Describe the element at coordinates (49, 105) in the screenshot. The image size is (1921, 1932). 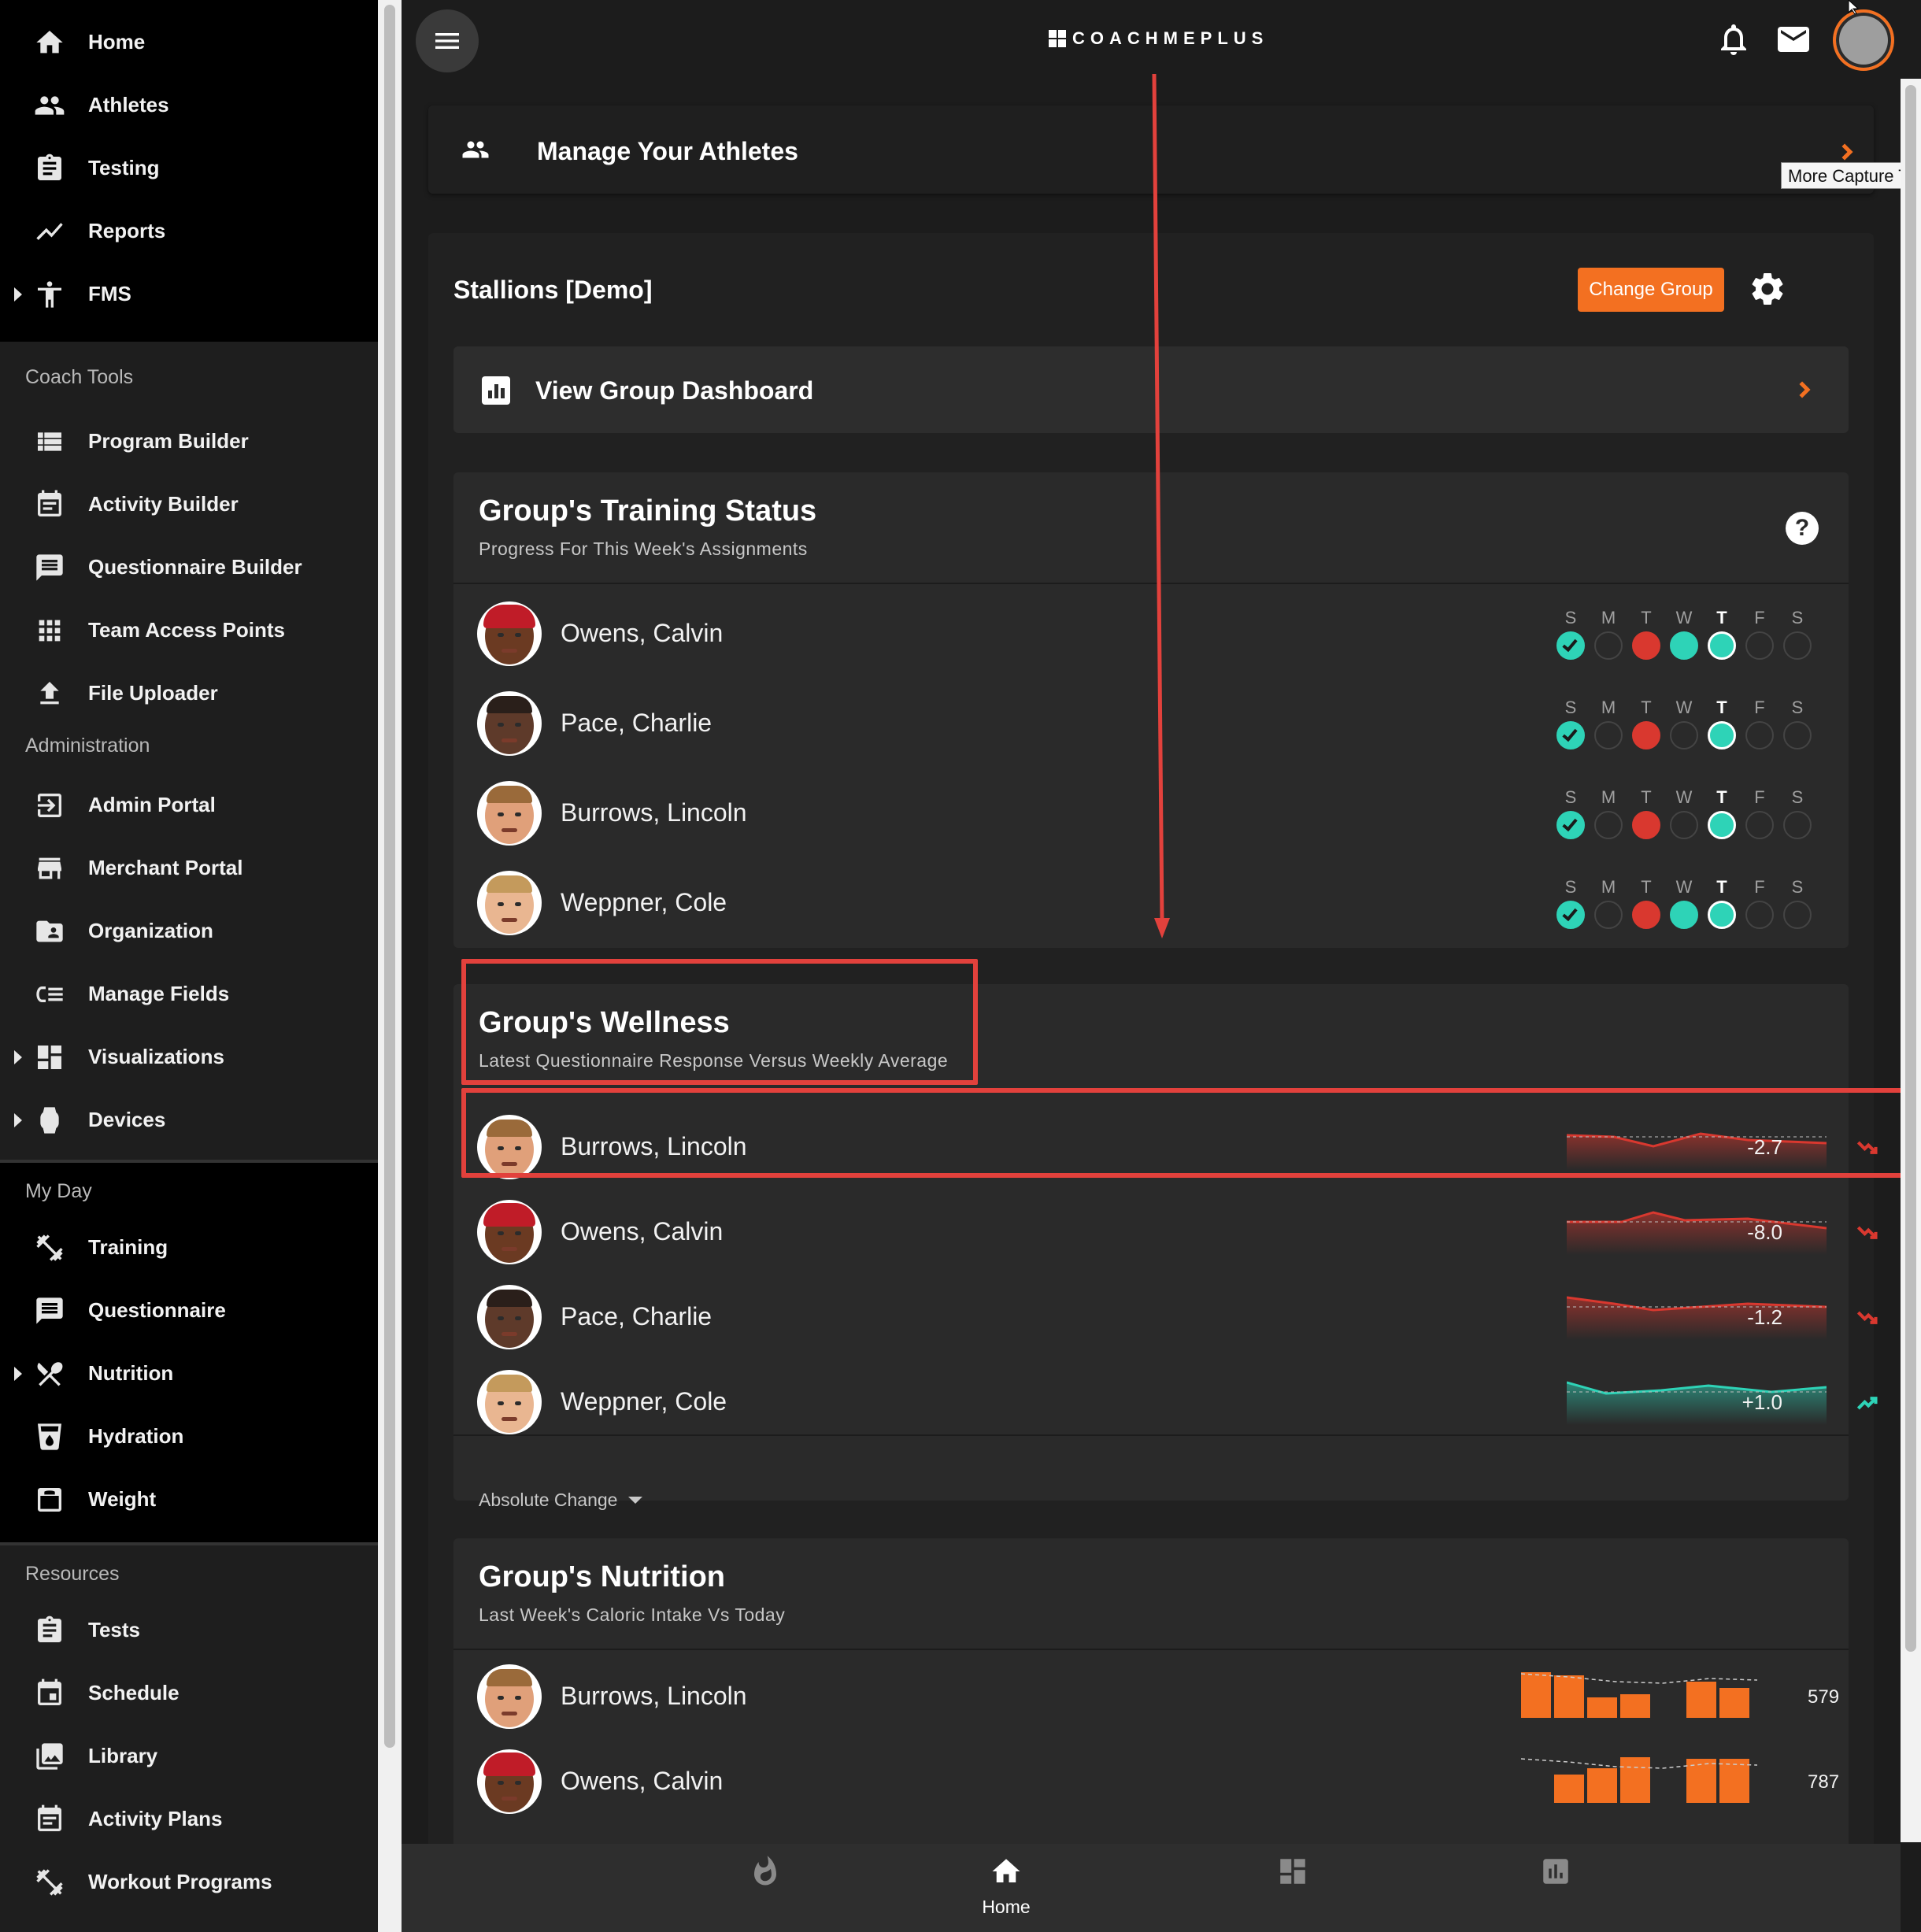
I see `athletes-icon` at that location.